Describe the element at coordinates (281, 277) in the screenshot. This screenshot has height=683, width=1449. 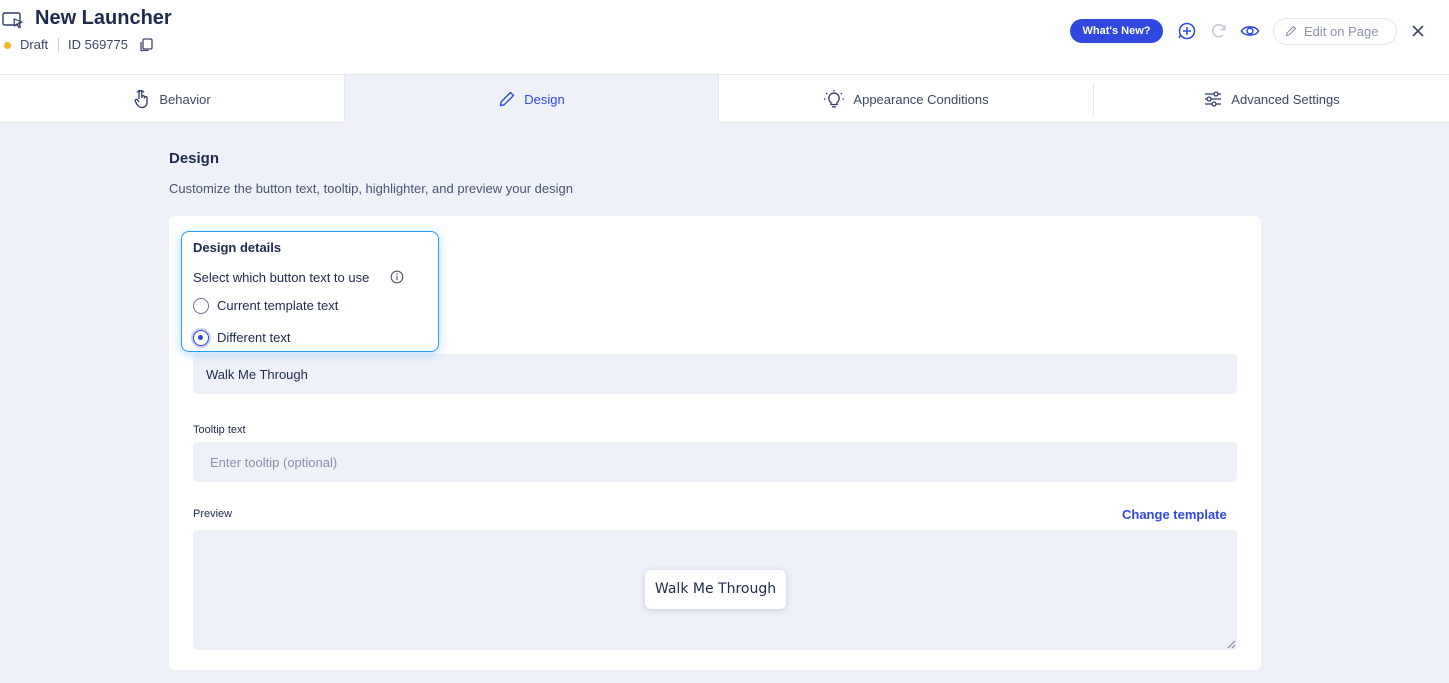
I see `button-text-question: Select which button text to use` at that location.